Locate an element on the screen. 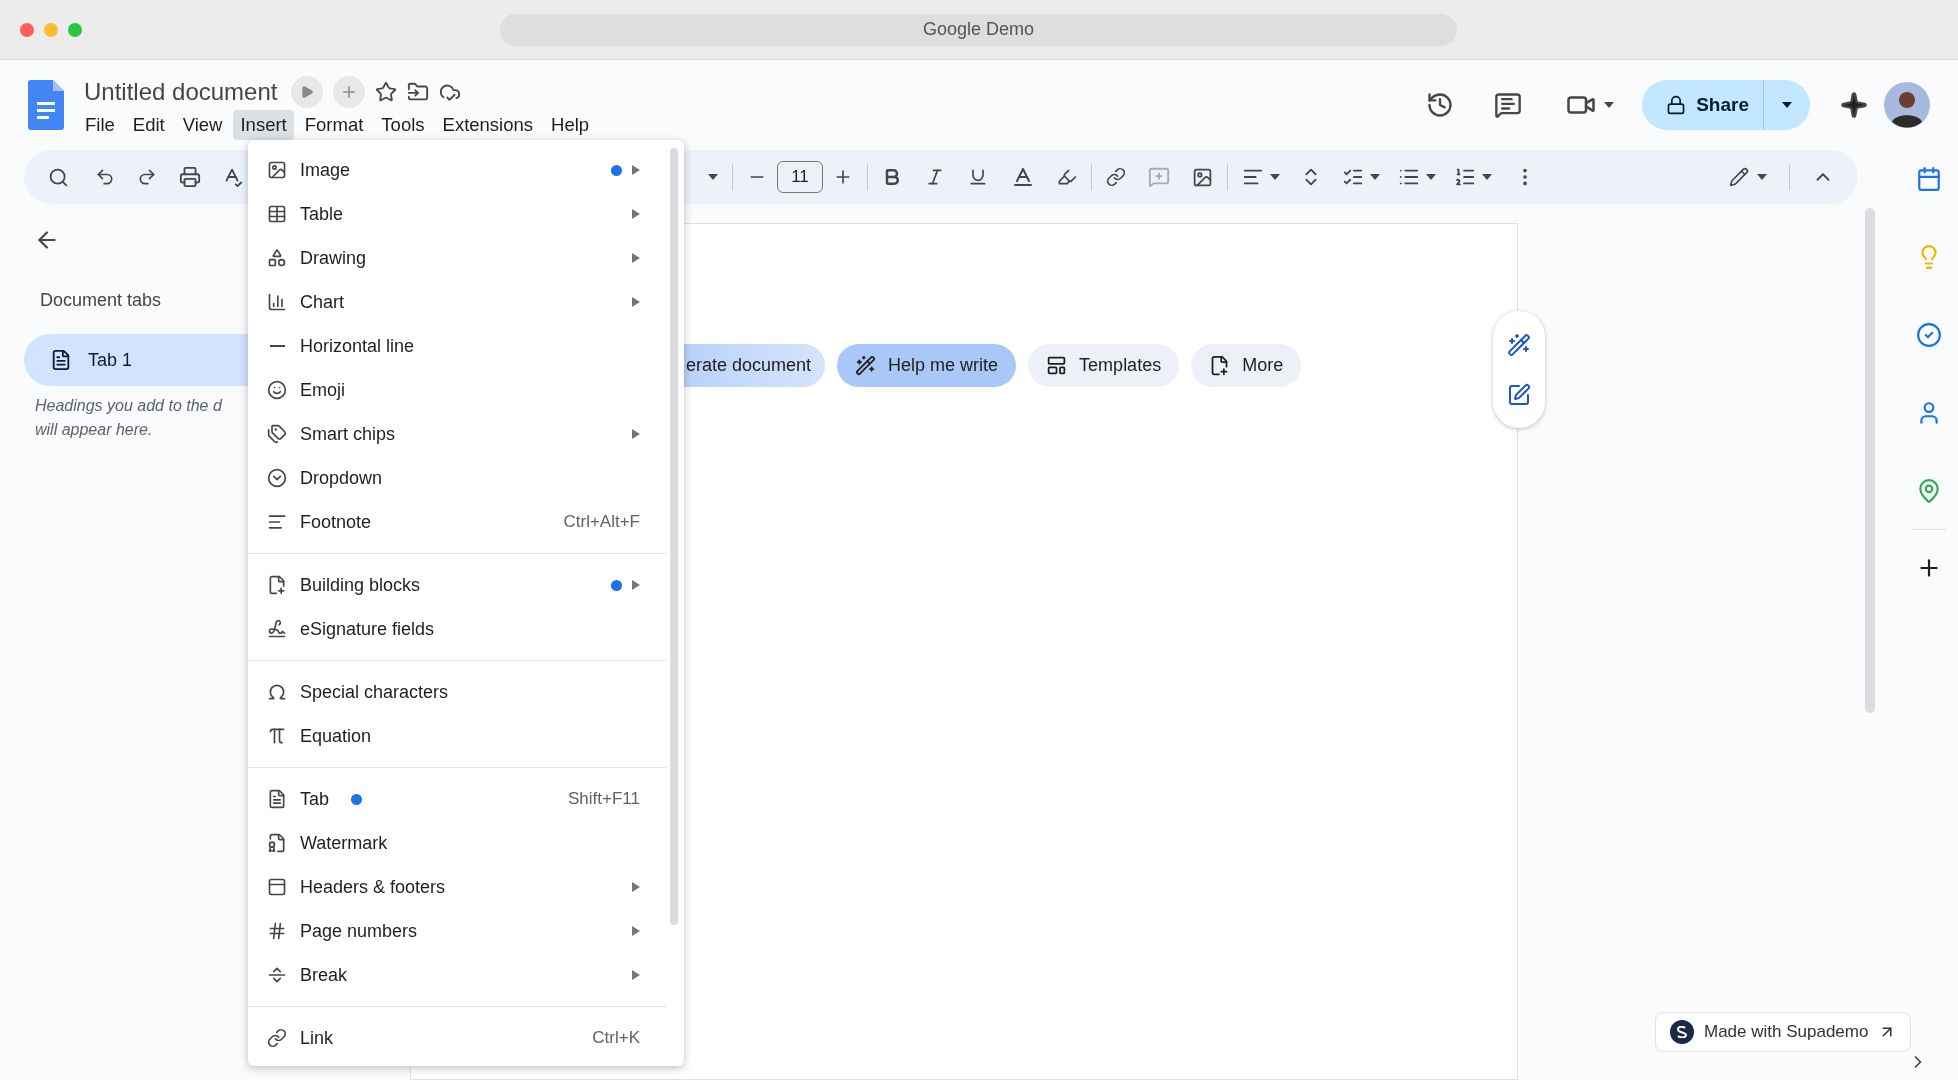 The height and width of the screenshot is (1080, 1958). badge-document-icon is located at coordinates (277, 843).